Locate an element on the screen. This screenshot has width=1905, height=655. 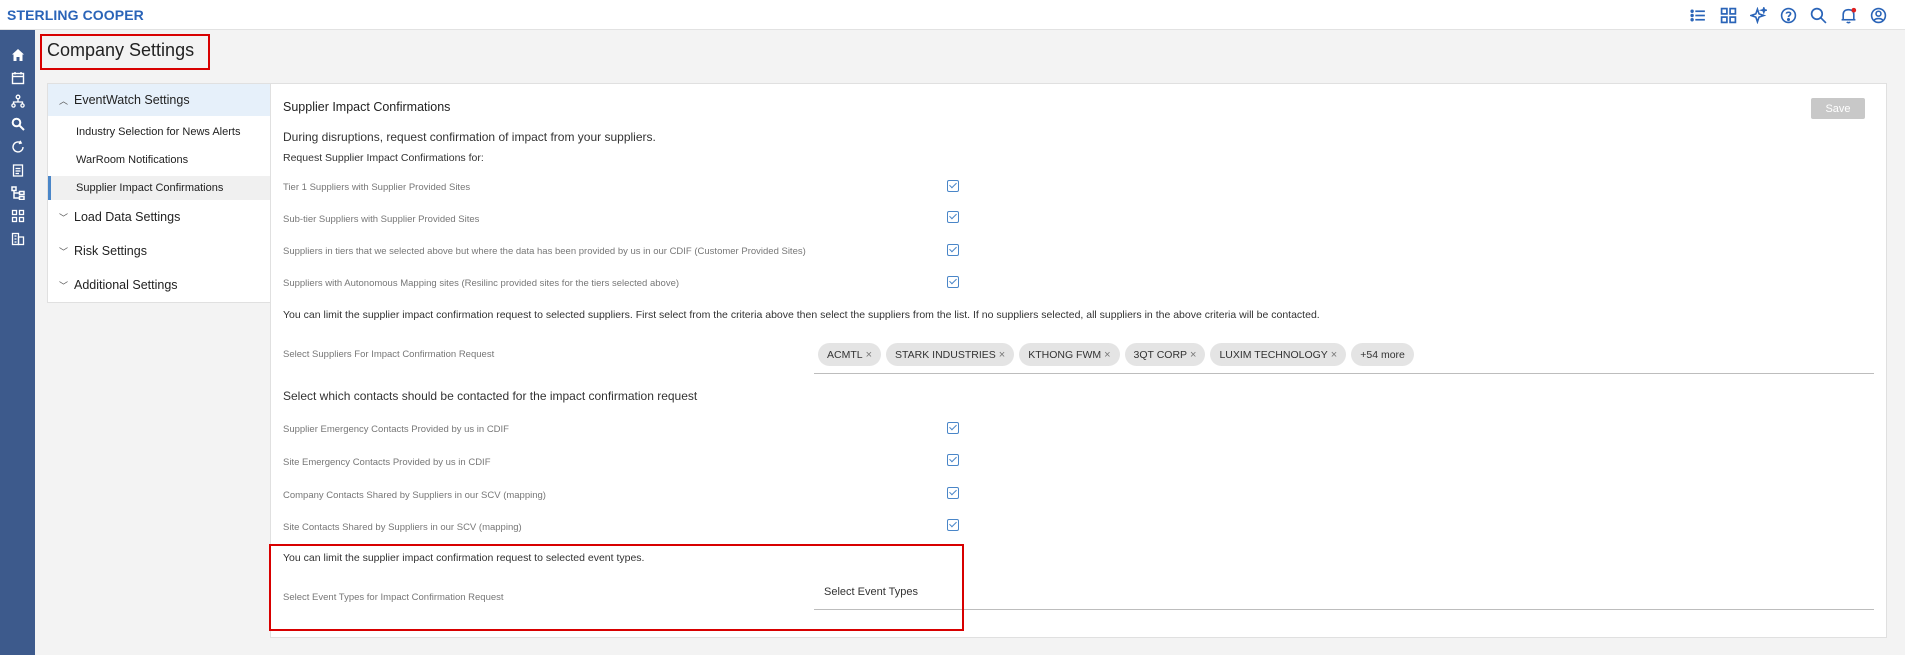
top-toolbar is located at coordinates (1788, 15).